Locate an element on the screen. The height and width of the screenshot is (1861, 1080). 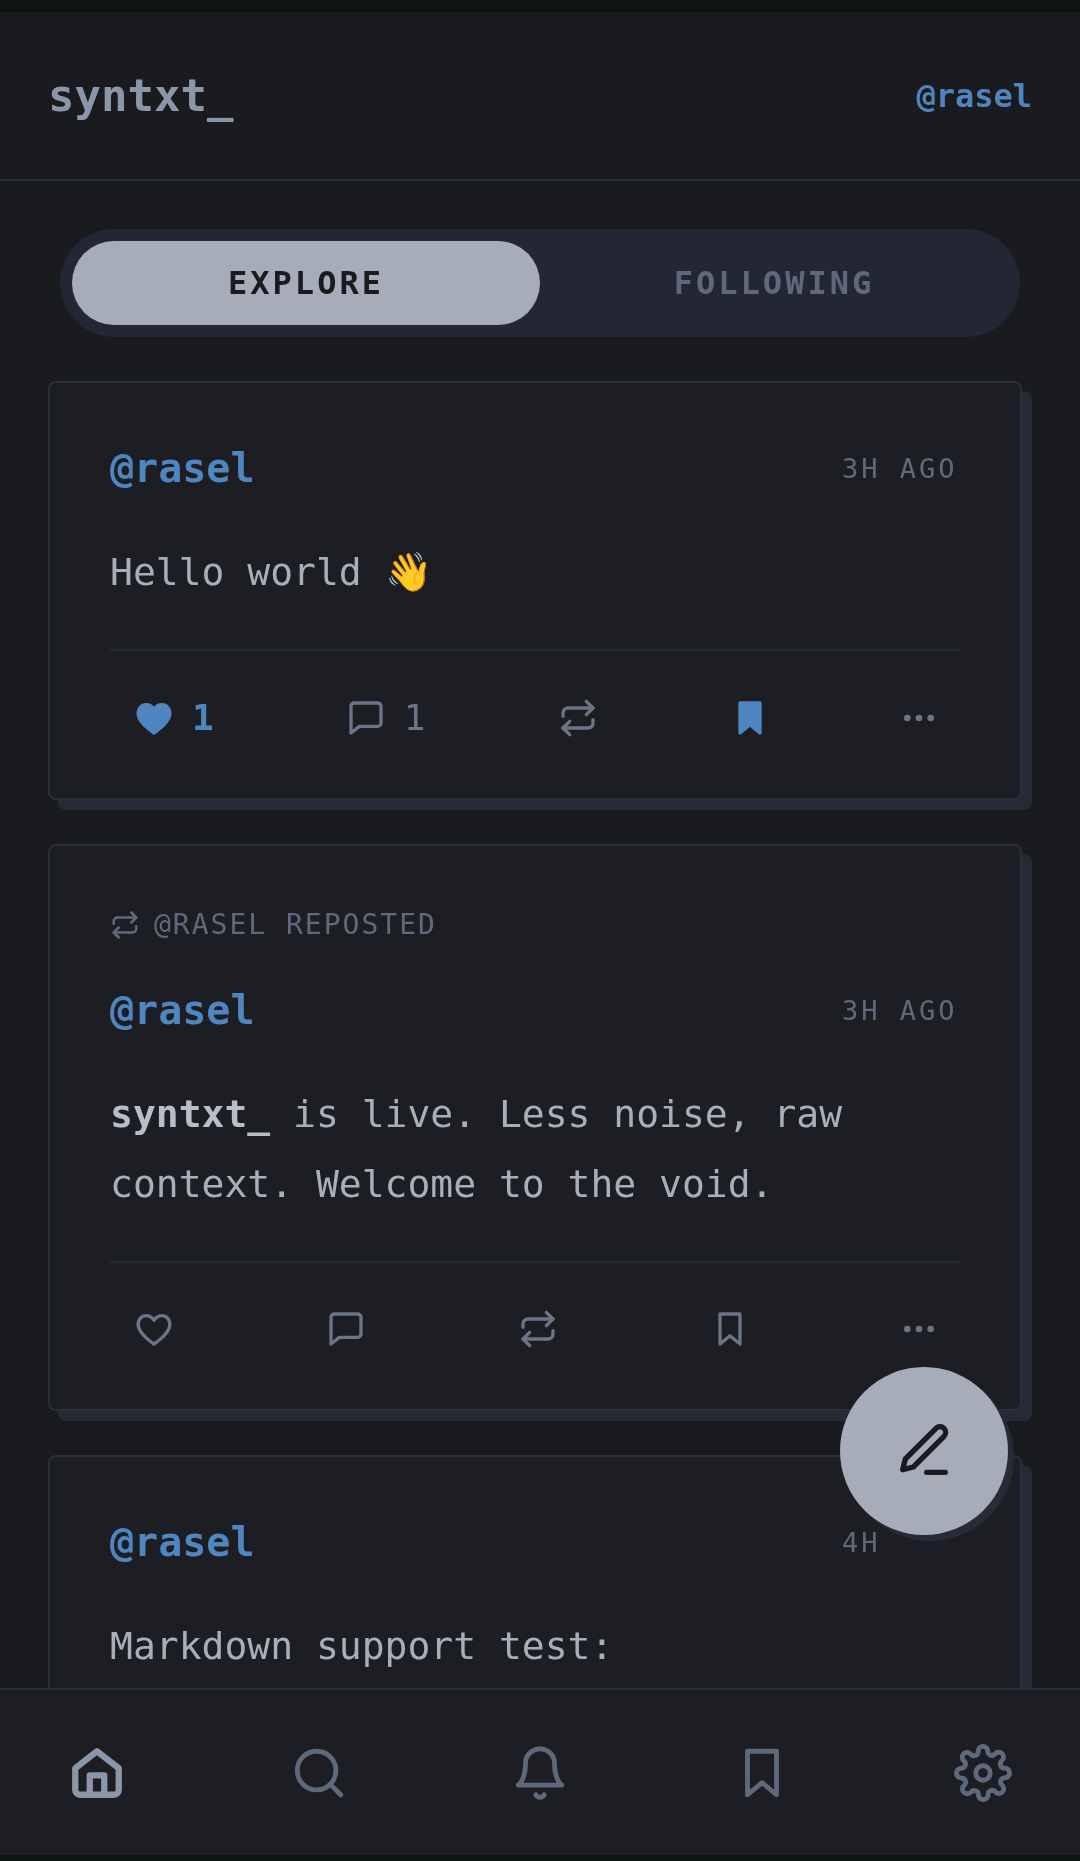
like-button: 1 is located at coordinates (174, 717).